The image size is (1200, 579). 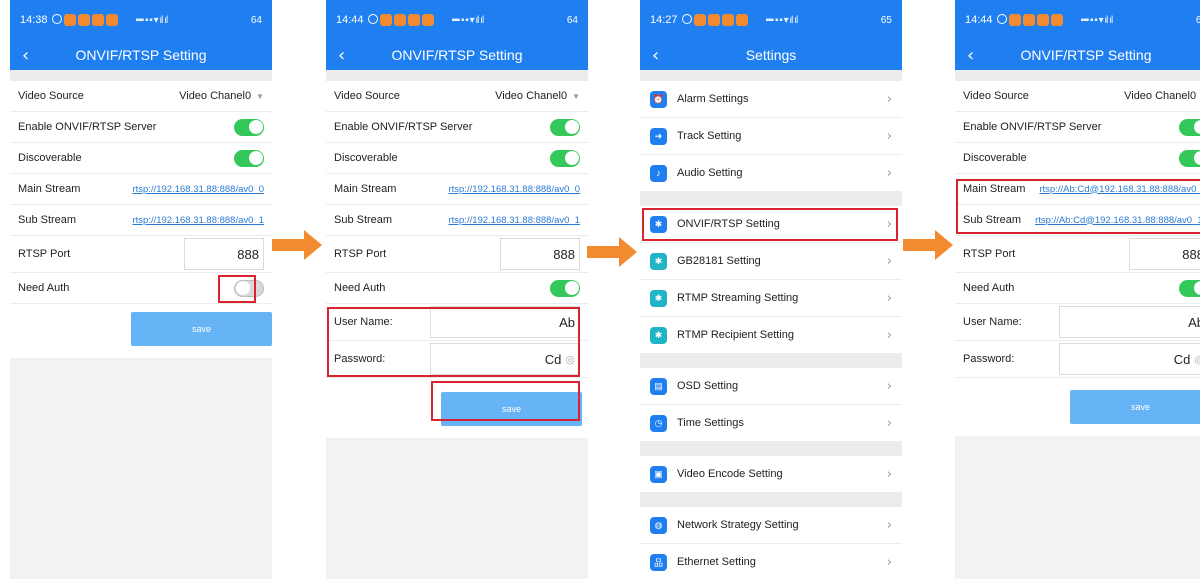 What do you see at coordinates (771, 298) in the screenshot?
I see `menu-item-rtmp-streaming: ✱ RTMP Streaming Setting ›` at bounding box center [771, 298].